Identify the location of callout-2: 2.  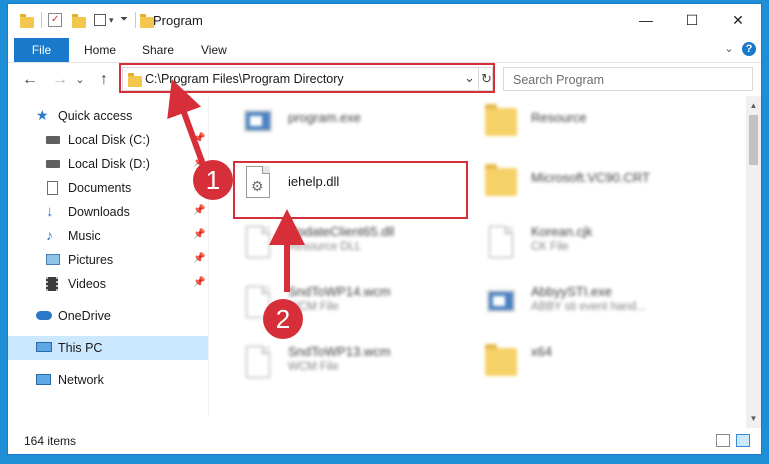
(283, 319).